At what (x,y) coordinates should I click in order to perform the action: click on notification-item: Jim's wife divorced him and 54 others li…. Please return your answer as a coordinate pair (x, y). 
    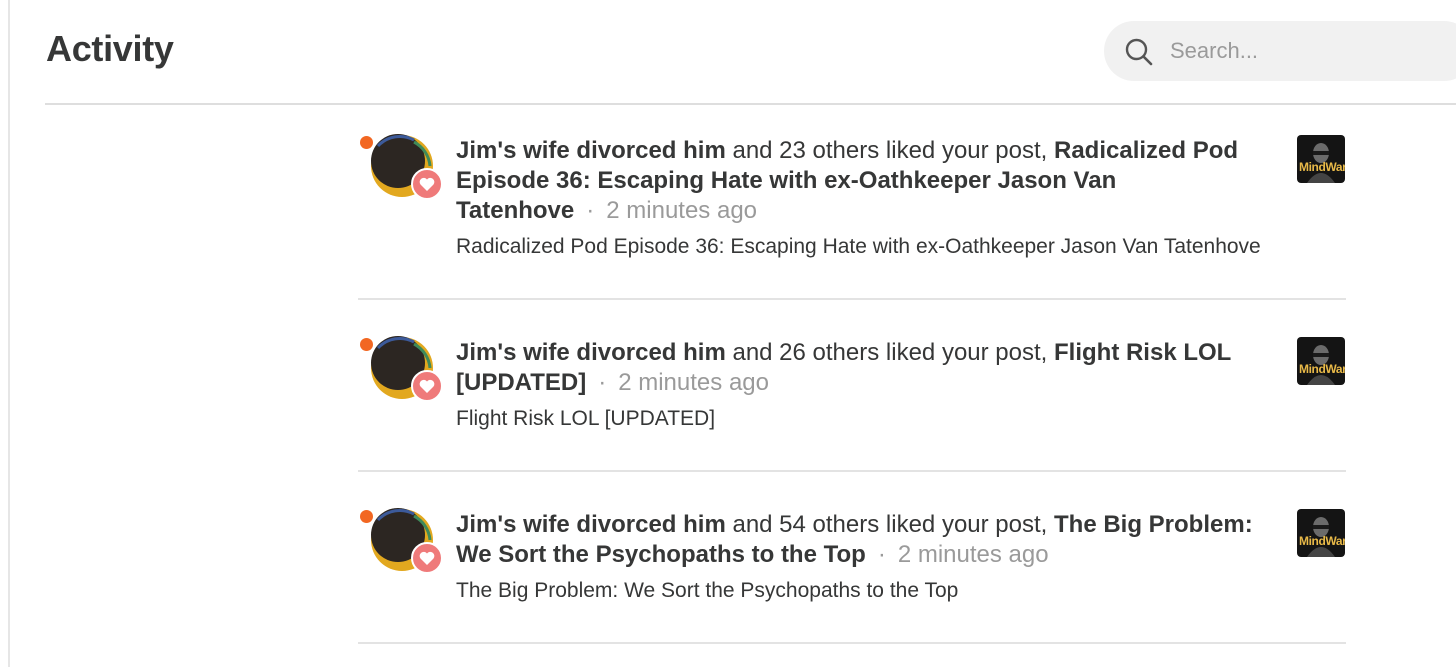
    Looking at the image, I should click on (852, 564).